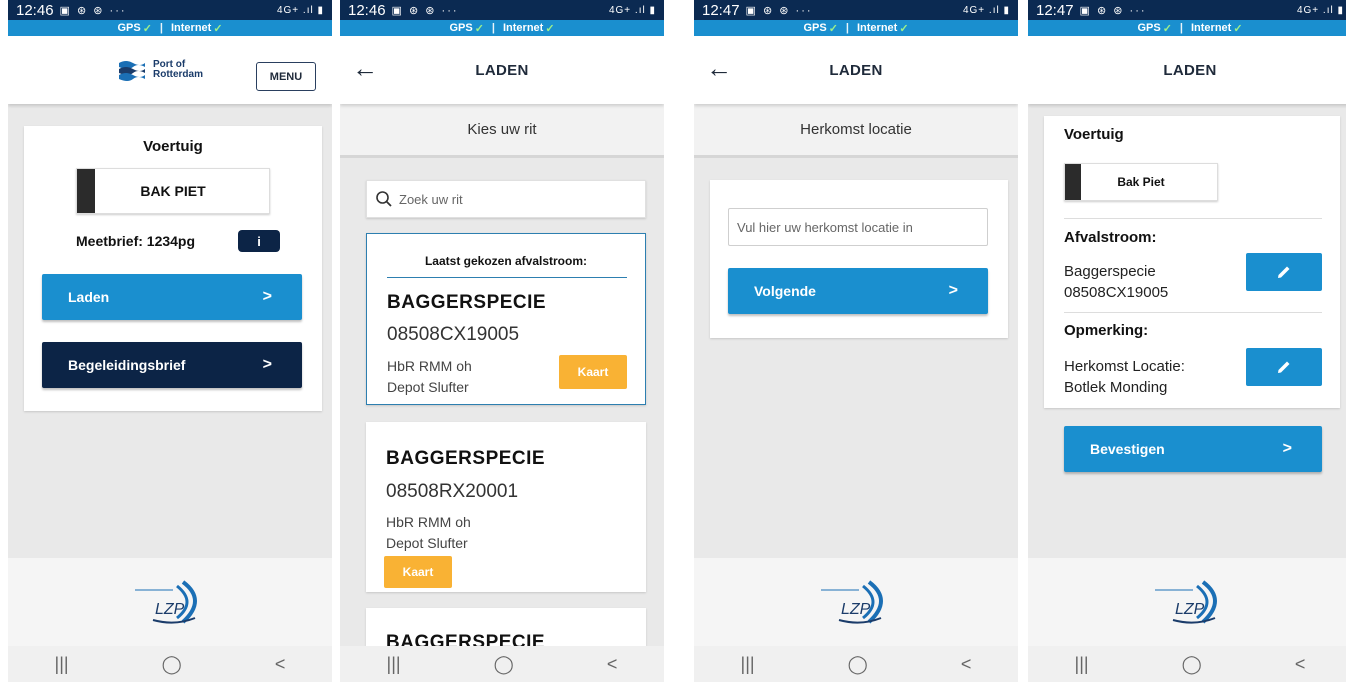 The height and width of the screenshot is (682, 1346). I want to click on ride-destination: Depot Slufter, so click(428, 387).